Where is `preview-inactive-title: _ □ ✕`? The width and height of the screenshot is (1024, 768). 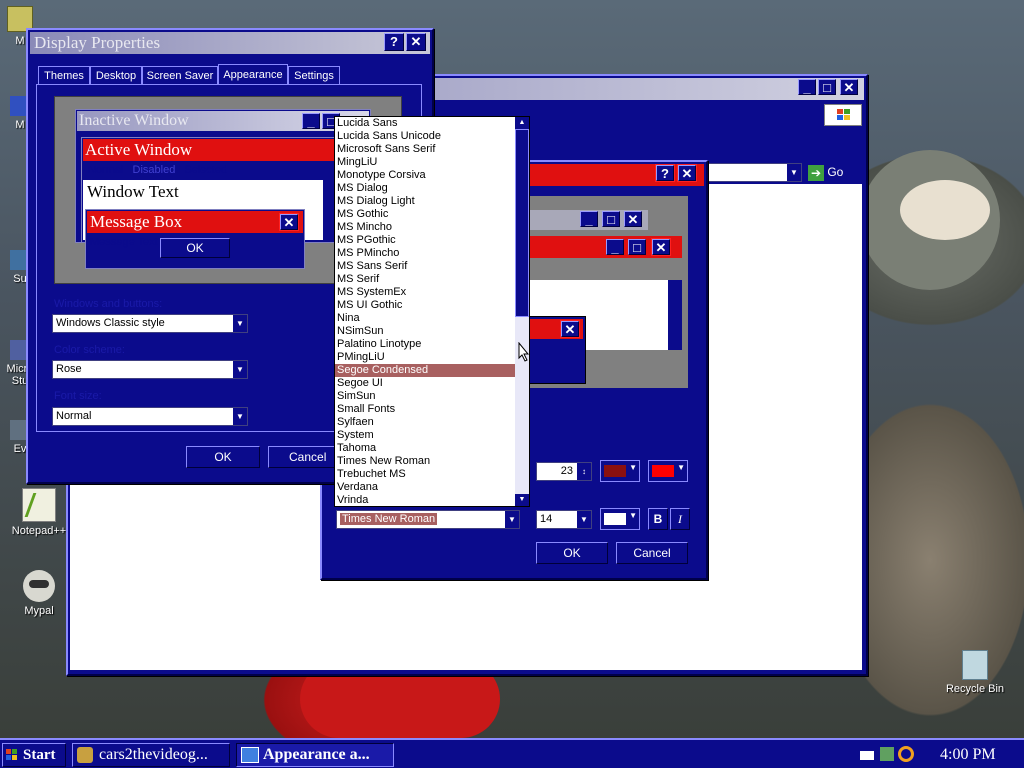
preview-inactive-title: _ □ ✕ is located at coordinates (588, 220).